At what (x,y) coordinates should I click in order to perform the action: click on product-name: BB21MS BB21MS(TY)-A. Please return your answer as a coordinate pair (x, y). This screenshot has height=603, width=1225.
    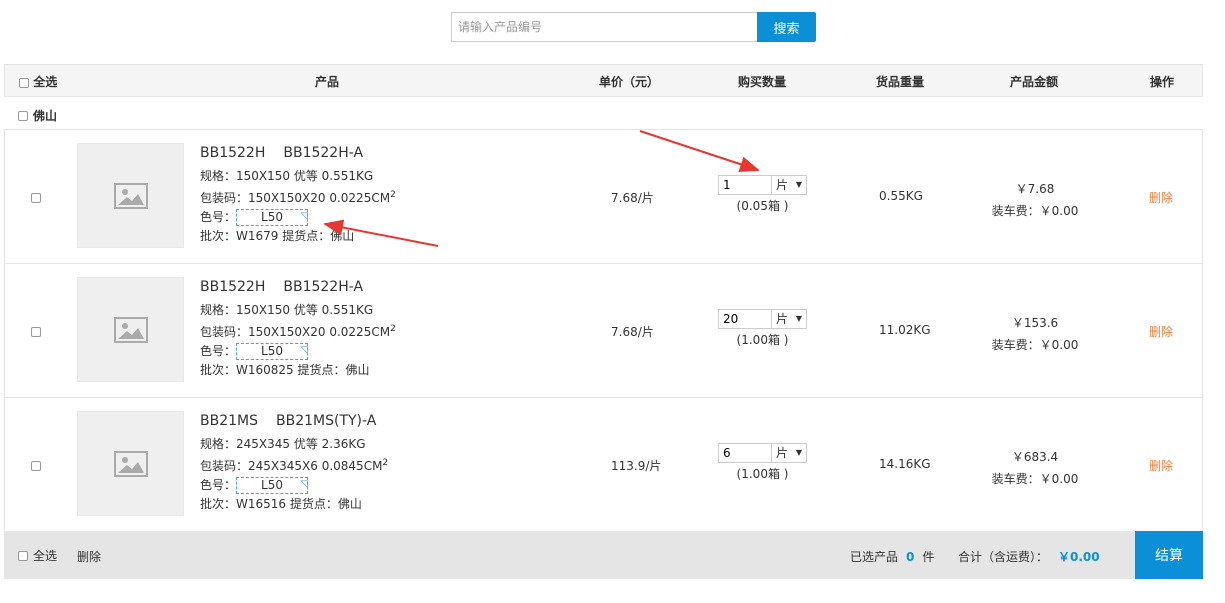
    Looking at the image, I should click on (297, 421).